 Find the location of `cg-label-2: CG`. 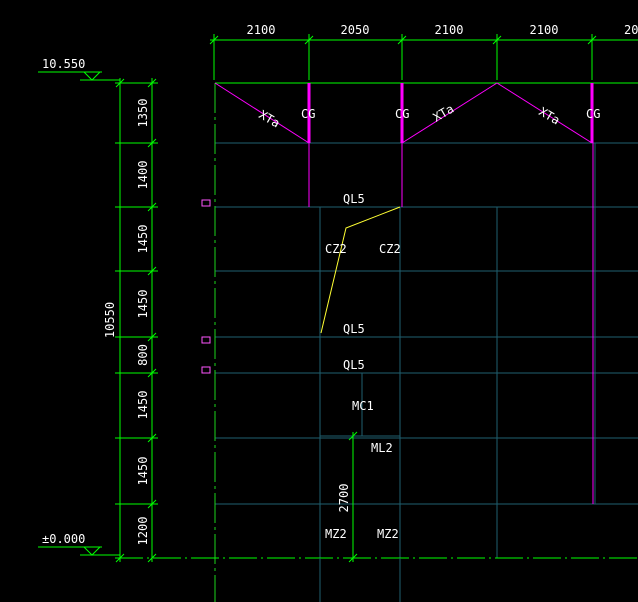

cg-label-2: CG is located at coordinates (402, 114).